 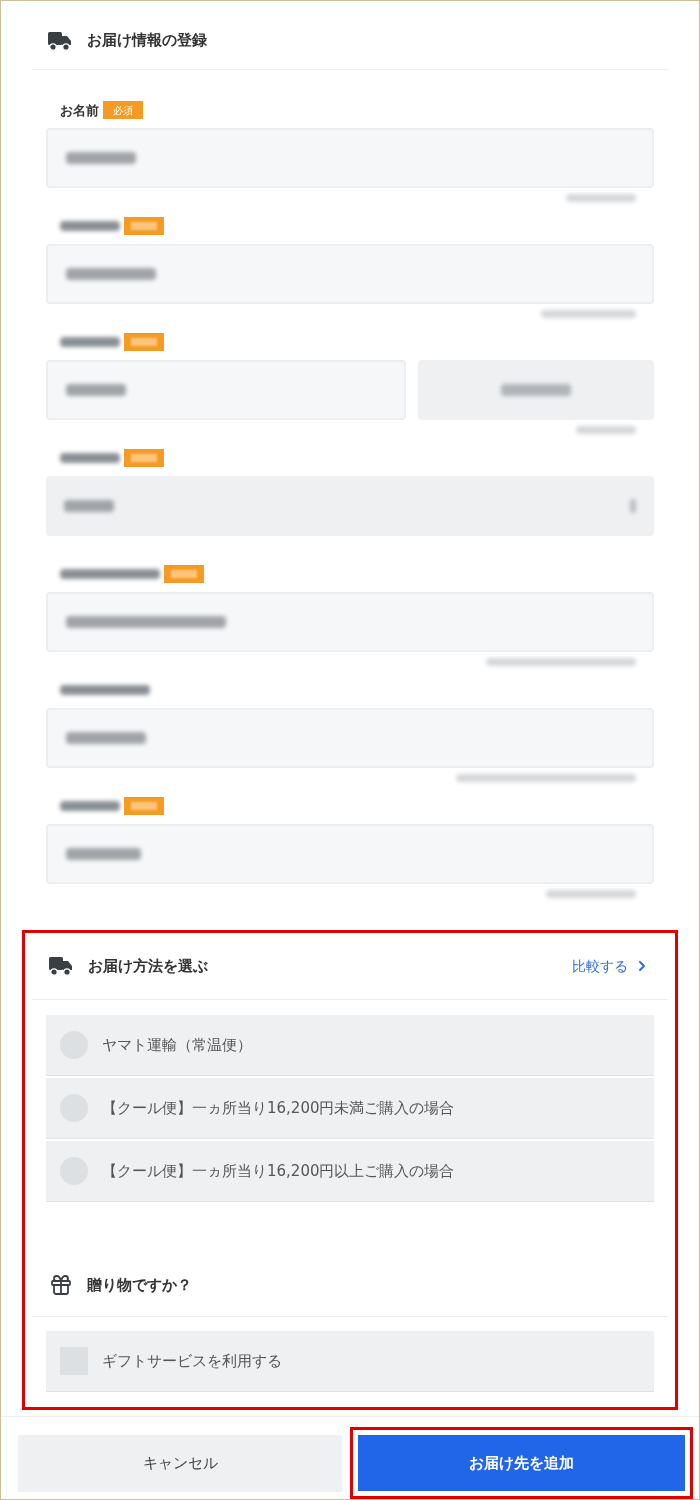 I want to click on cancel-button: キャンセル, so click(x=180, y=1463).